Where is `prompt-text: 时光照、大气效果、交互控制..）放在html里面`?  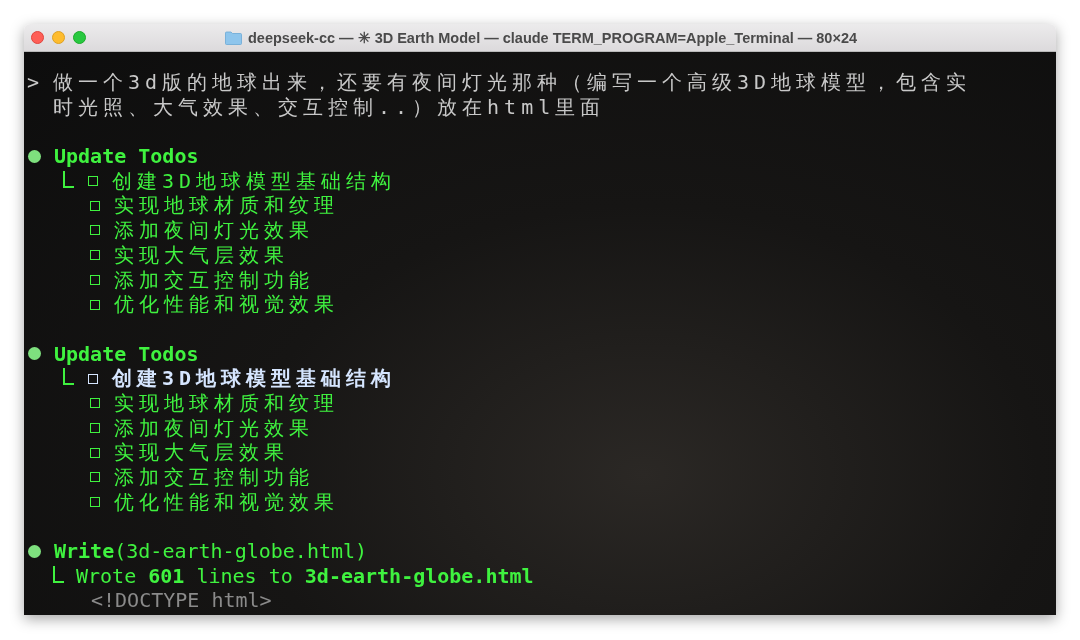 prompt-text: 时光照、大气效果、交互控制..）放在html里面 is located at coordinates (329, 107).